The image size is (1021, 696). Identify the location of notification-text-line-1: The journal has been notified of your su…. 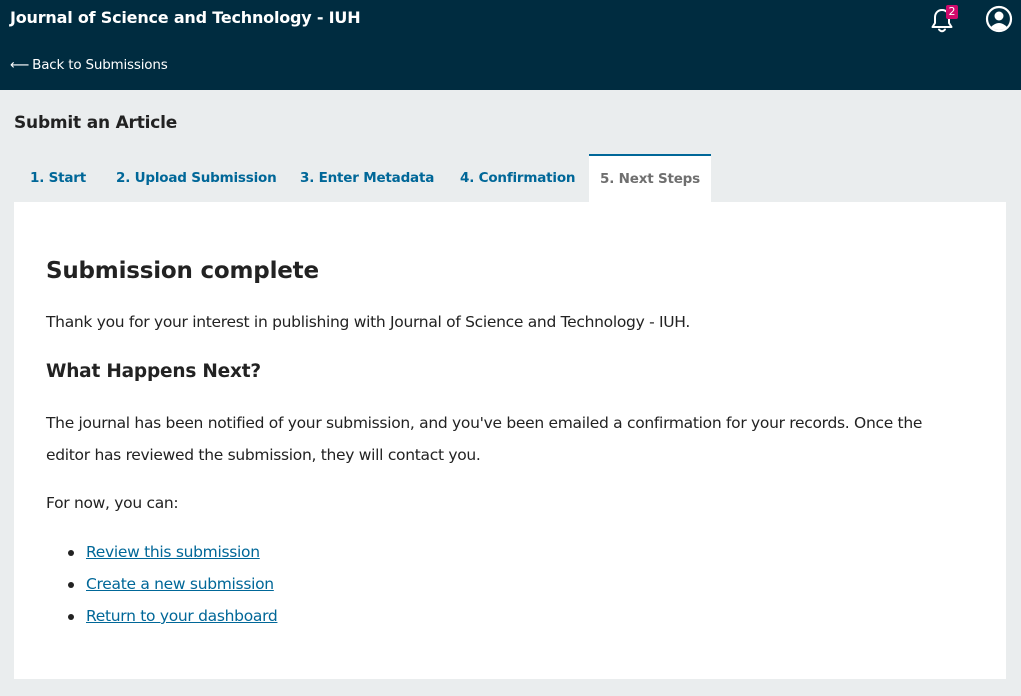
(484, 423).